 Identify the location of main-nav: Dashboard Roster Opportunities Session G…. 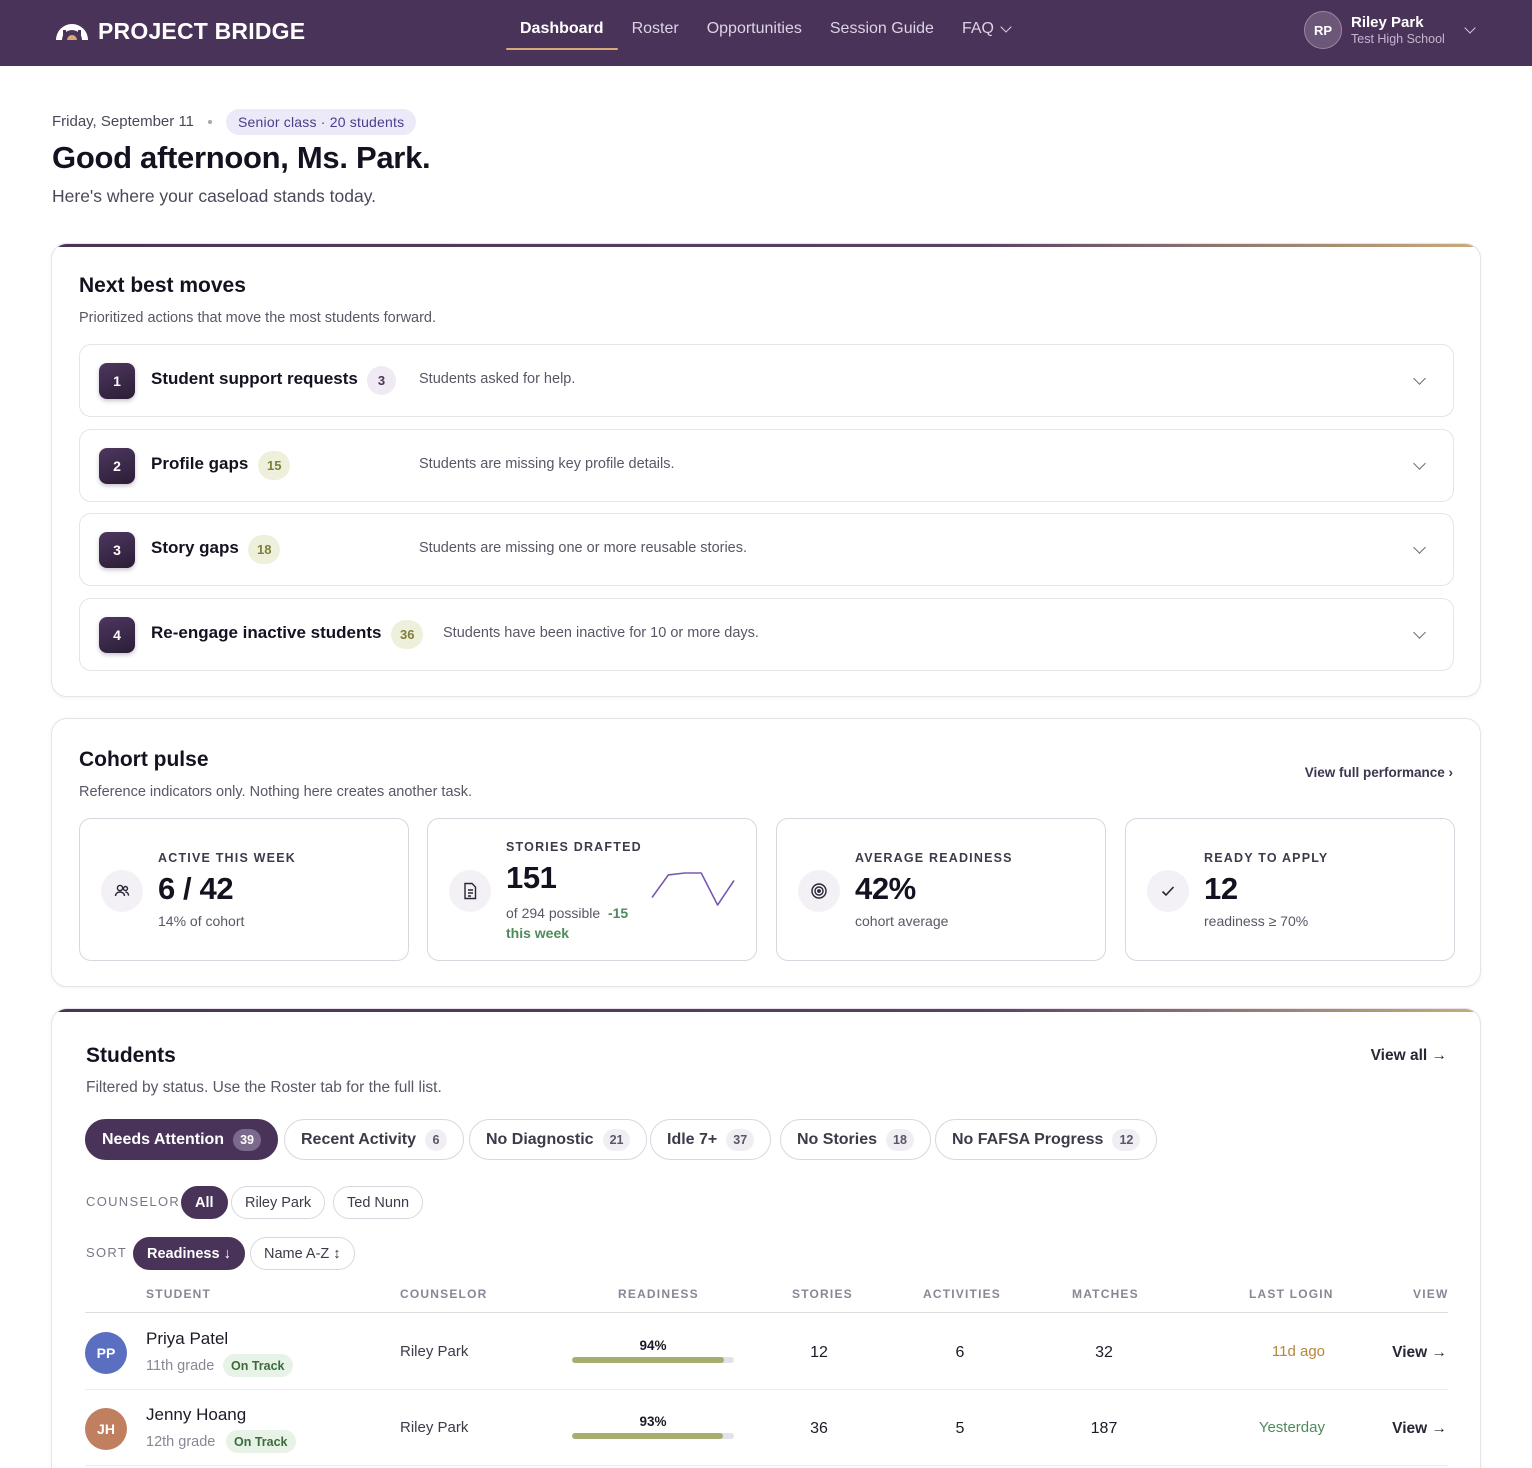
(765, 33).